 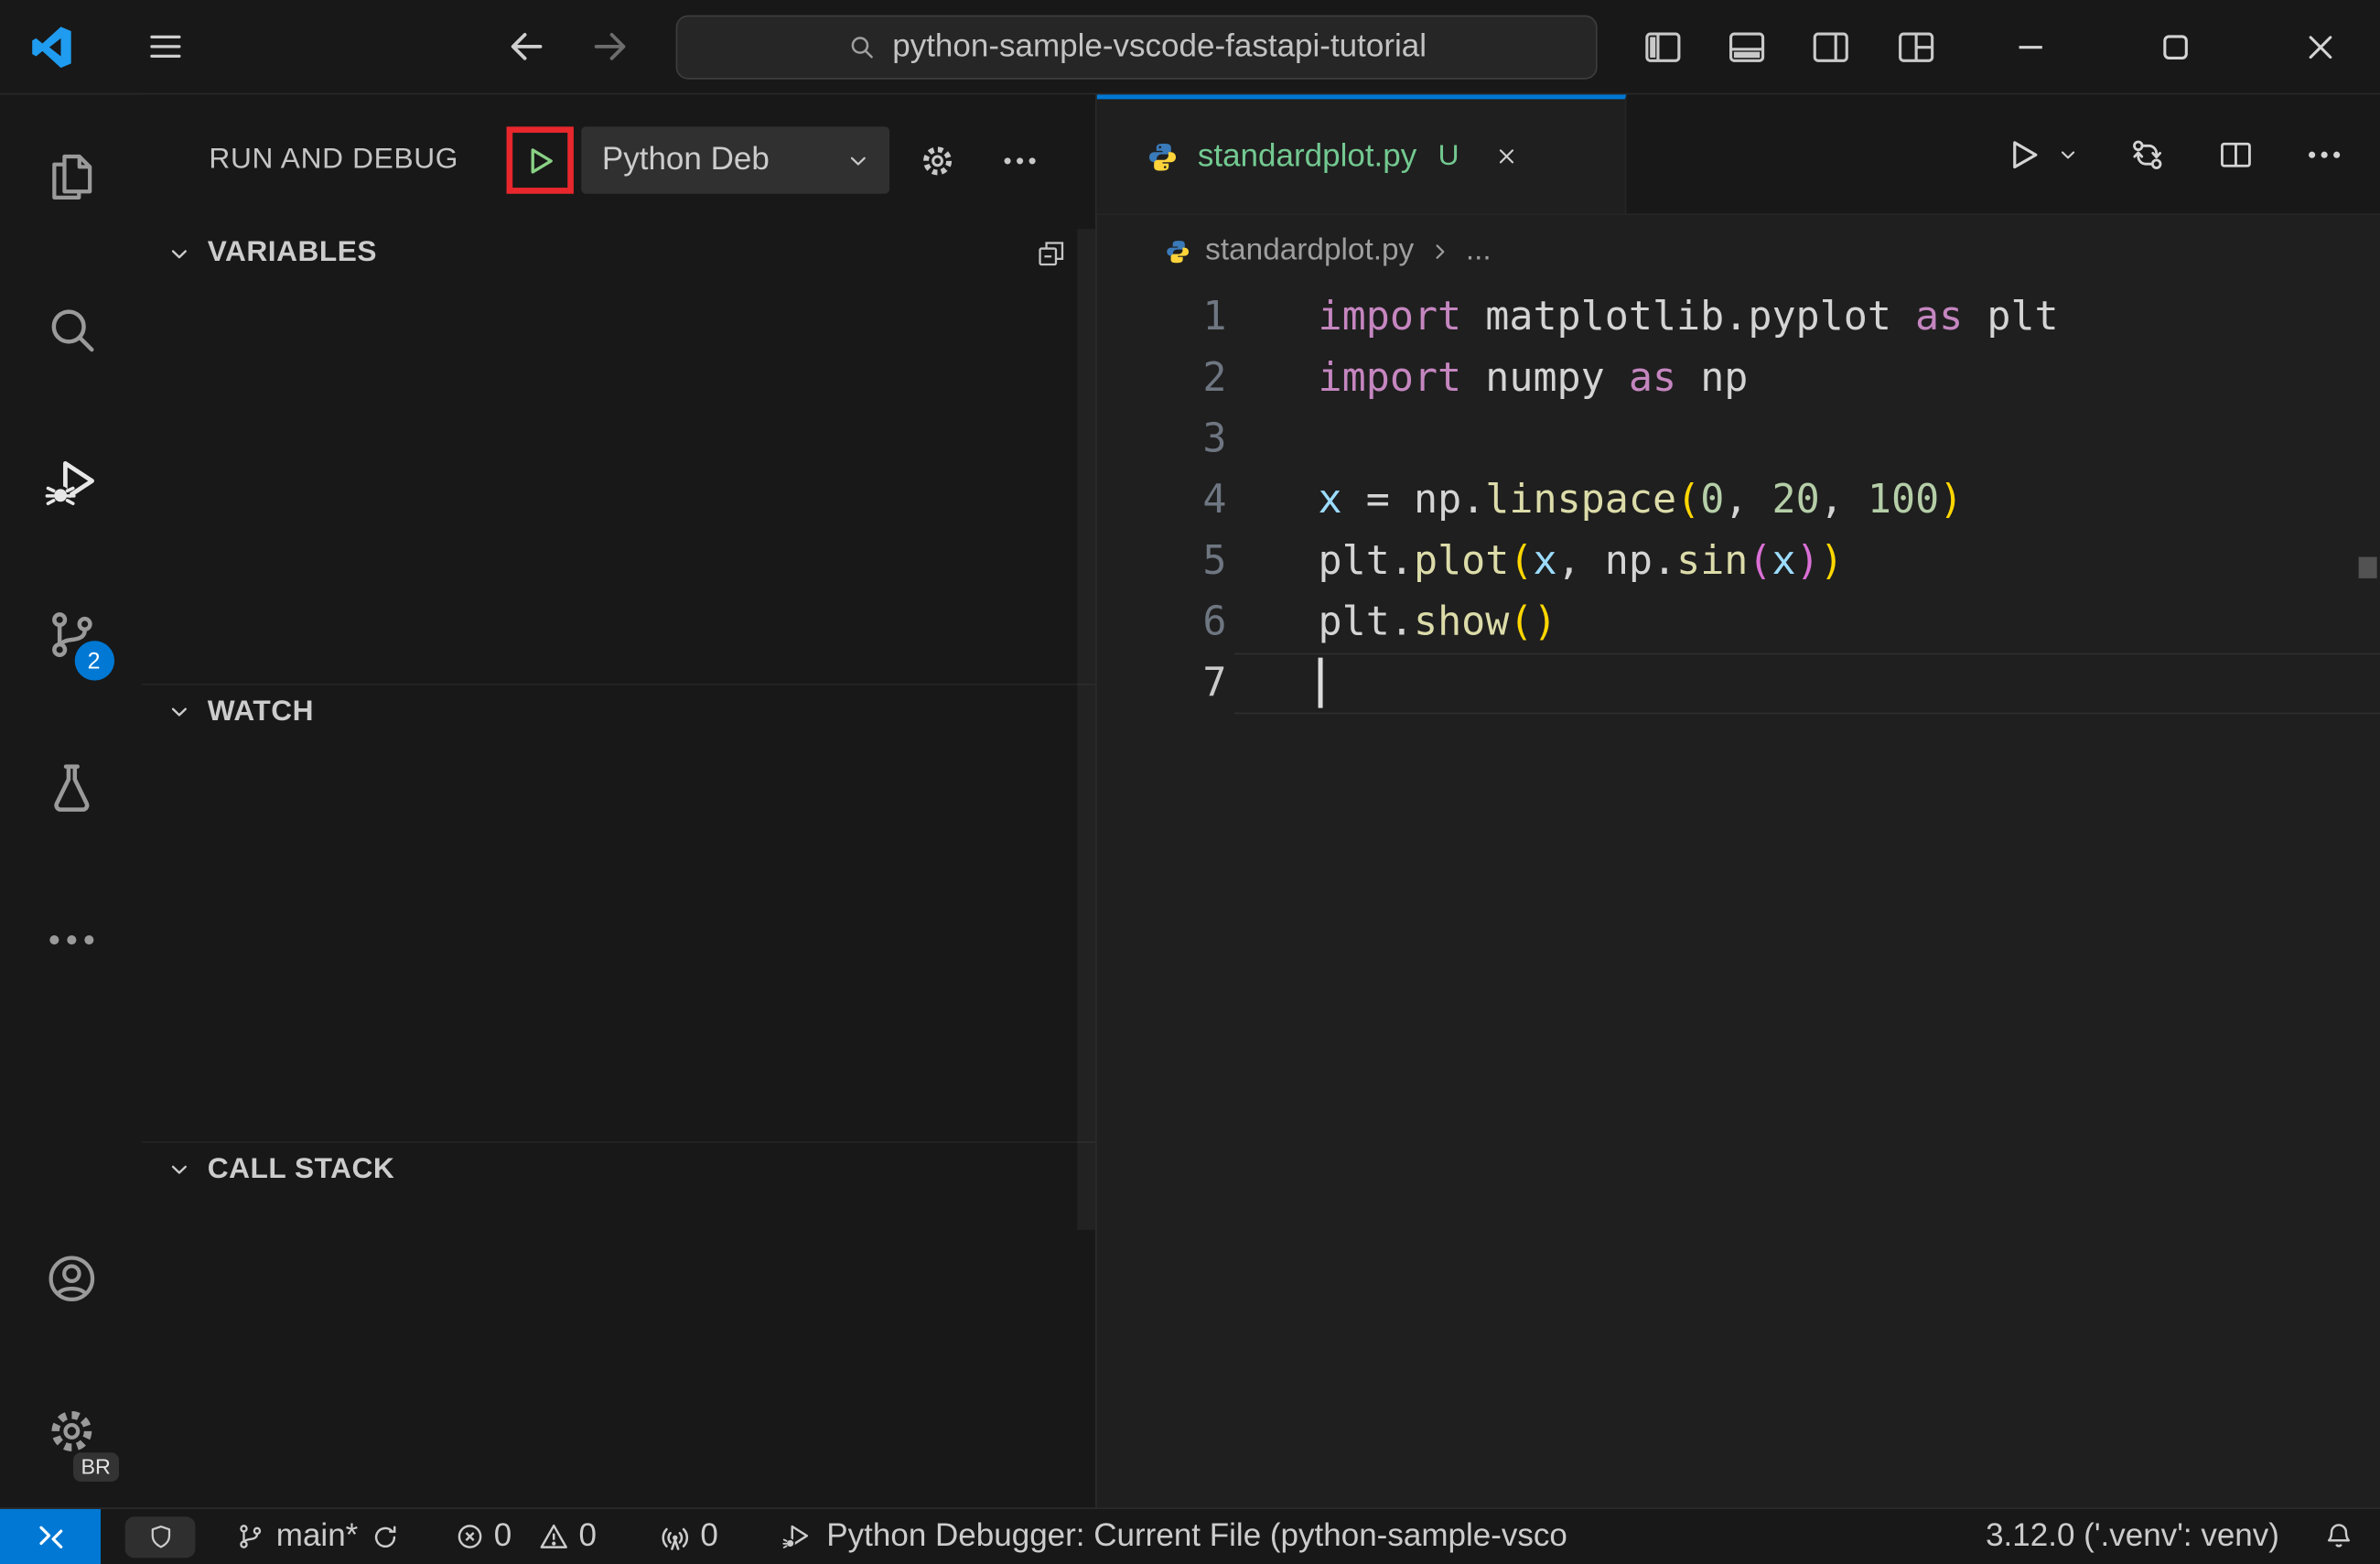 I want to click on minimize-icon, so click(x=2030, y=47).